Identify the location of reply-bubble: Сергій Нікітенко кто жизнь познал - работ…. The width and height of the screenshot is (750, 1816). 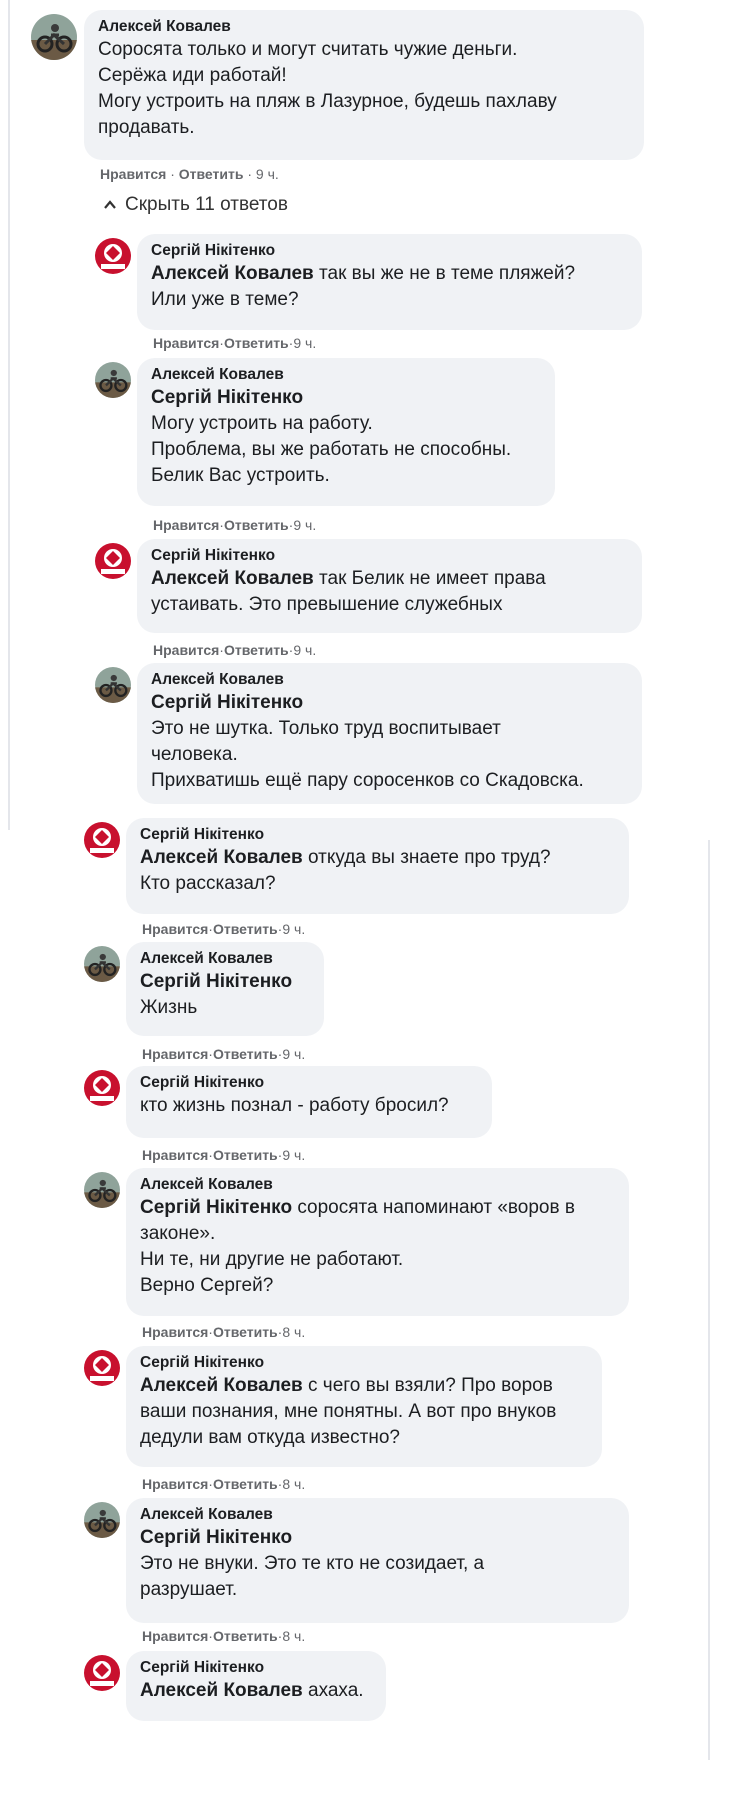
(309, 1102).